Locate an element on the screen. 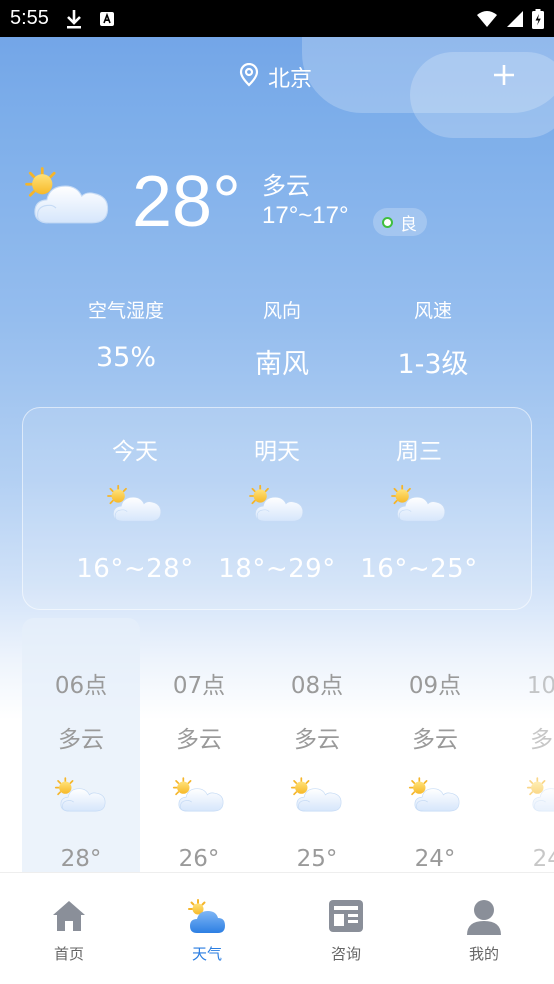 The height and width of the screenshot is (984, 554). air-quality-badge: 良 is located at coordinates (400, 222).